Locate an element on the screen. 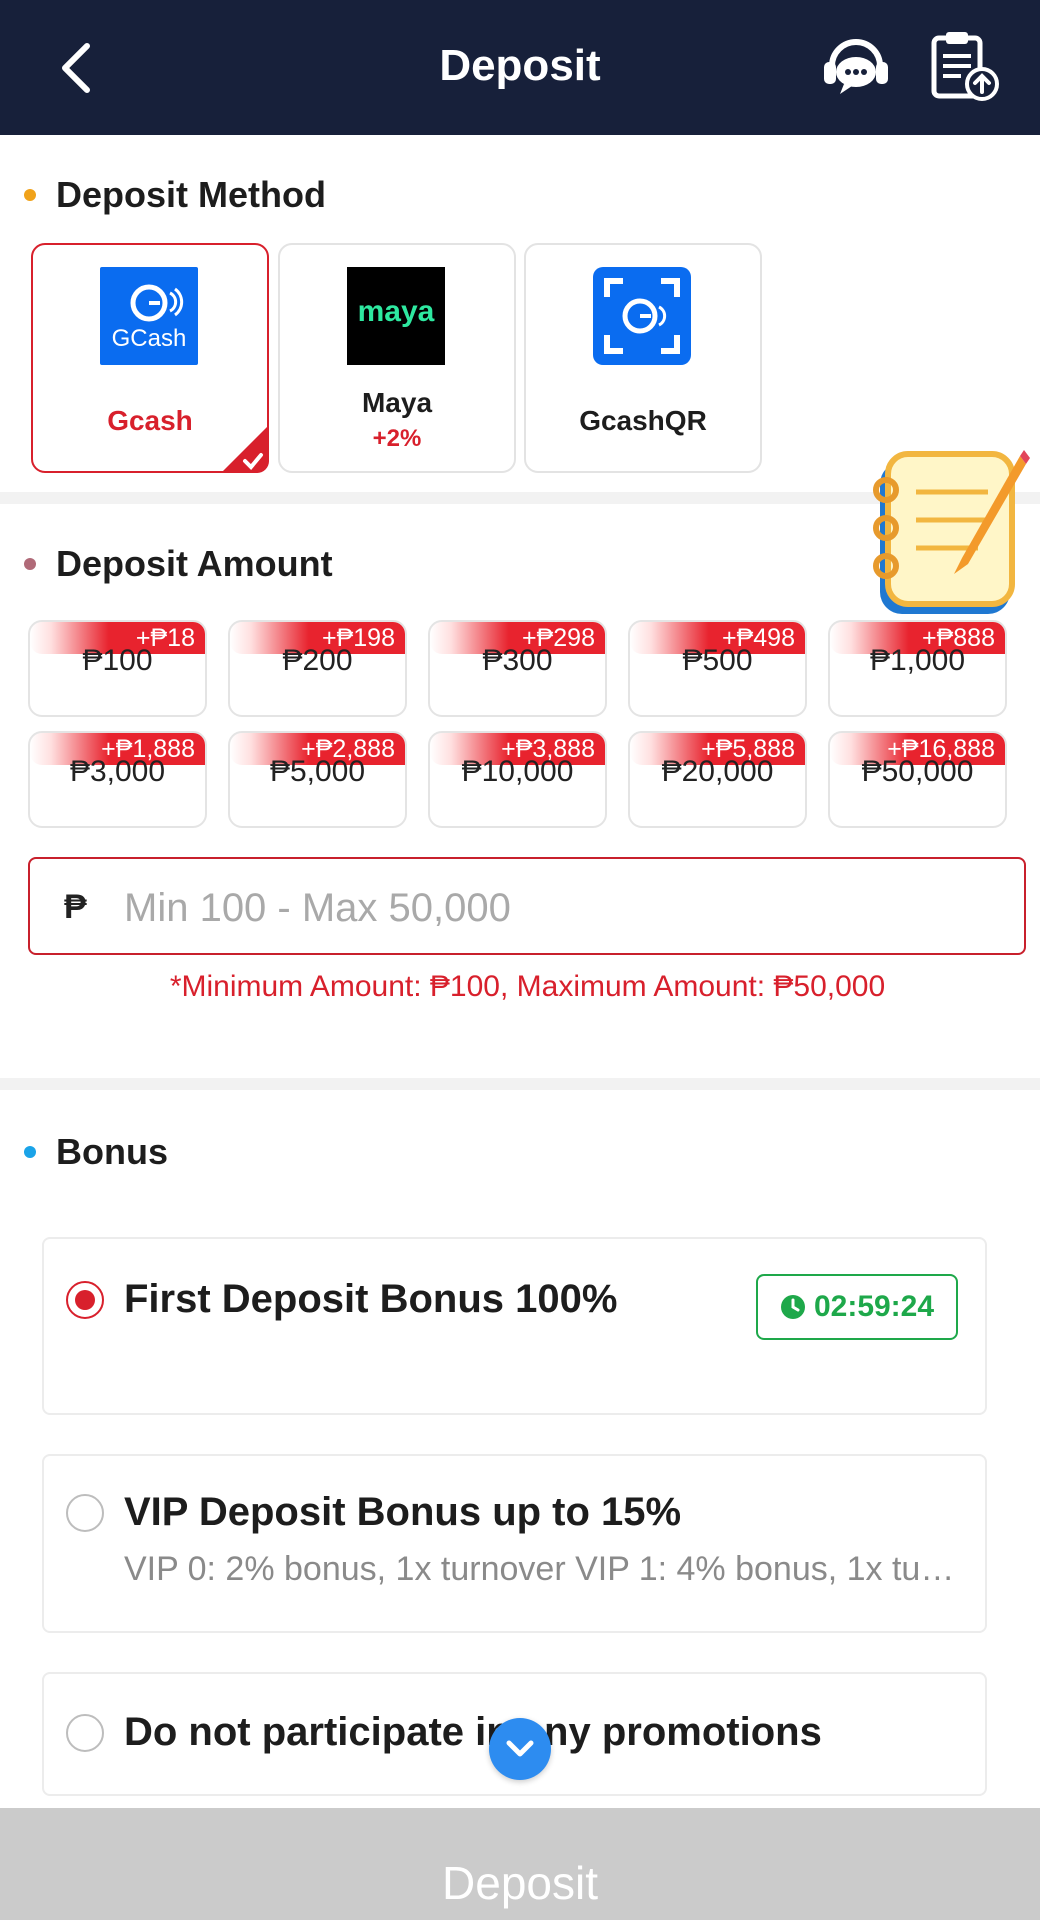 The image size is (1040, 1920). deposit-amount-title: Deposit Amount is located at coordinates (194, 563).